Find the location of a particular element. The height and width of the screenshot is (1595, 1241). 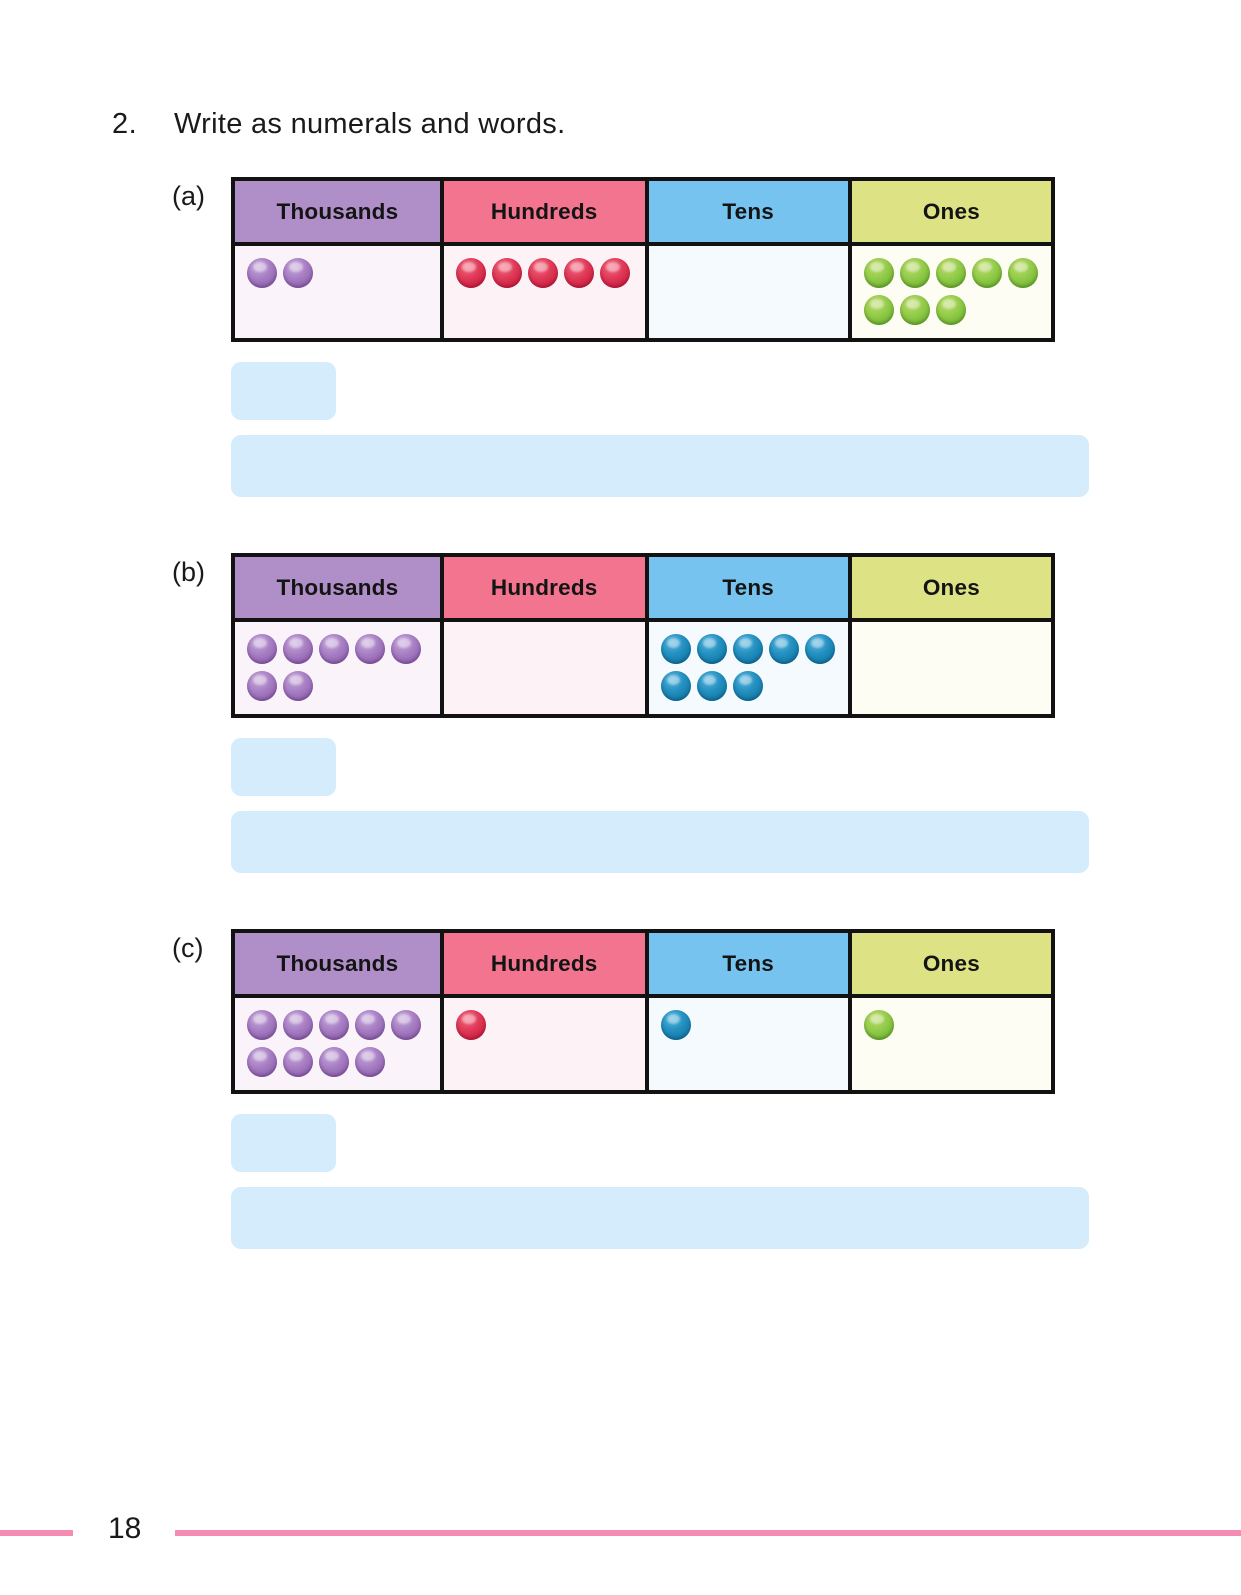

table-b-header-thousands: Thousands is located at coordinates (337, 587).